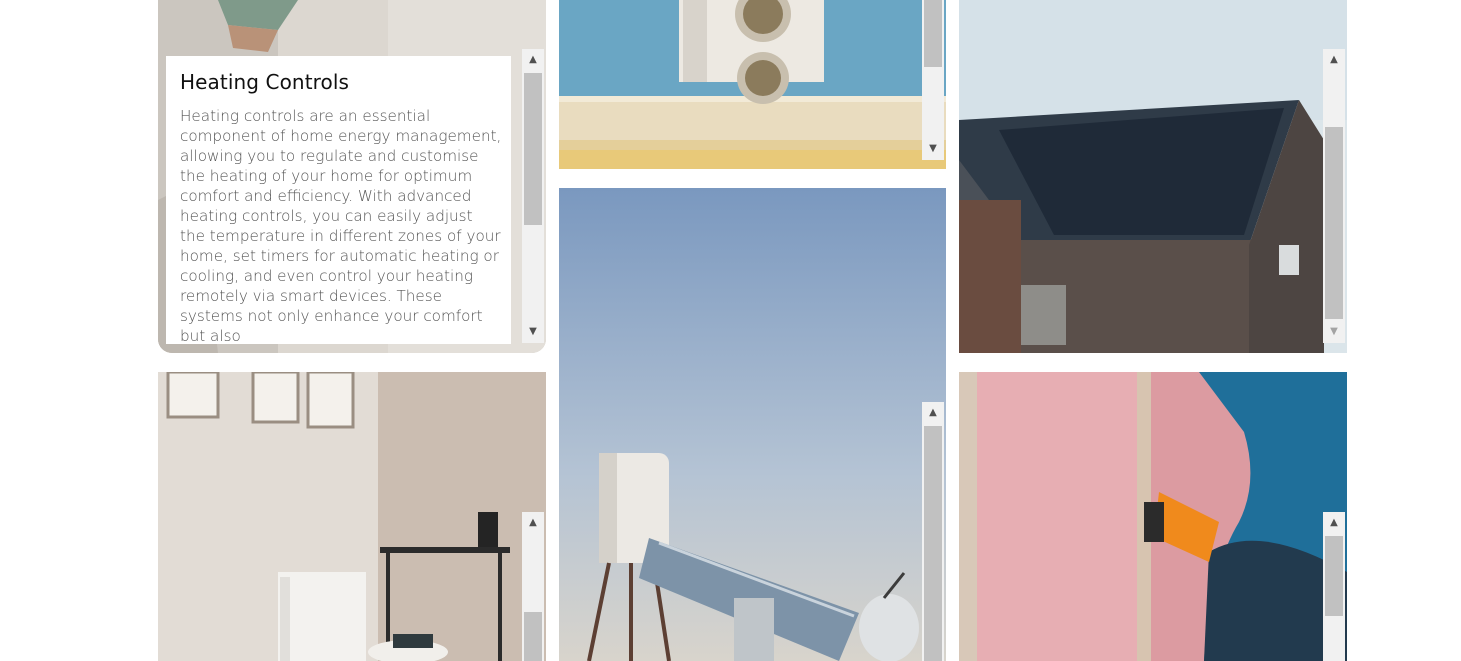  I want to click on solar-panel-roof-photo, so click(1153, 176).